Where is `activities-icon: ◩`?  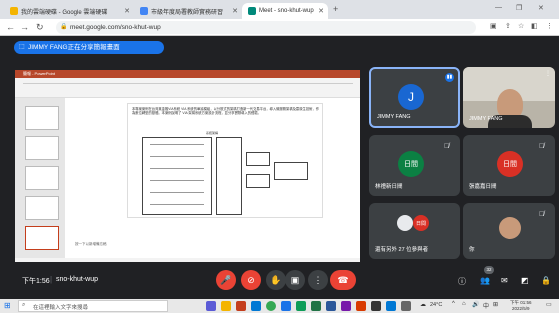 activities-icon: ◩ is located at coordinates (525, 280).